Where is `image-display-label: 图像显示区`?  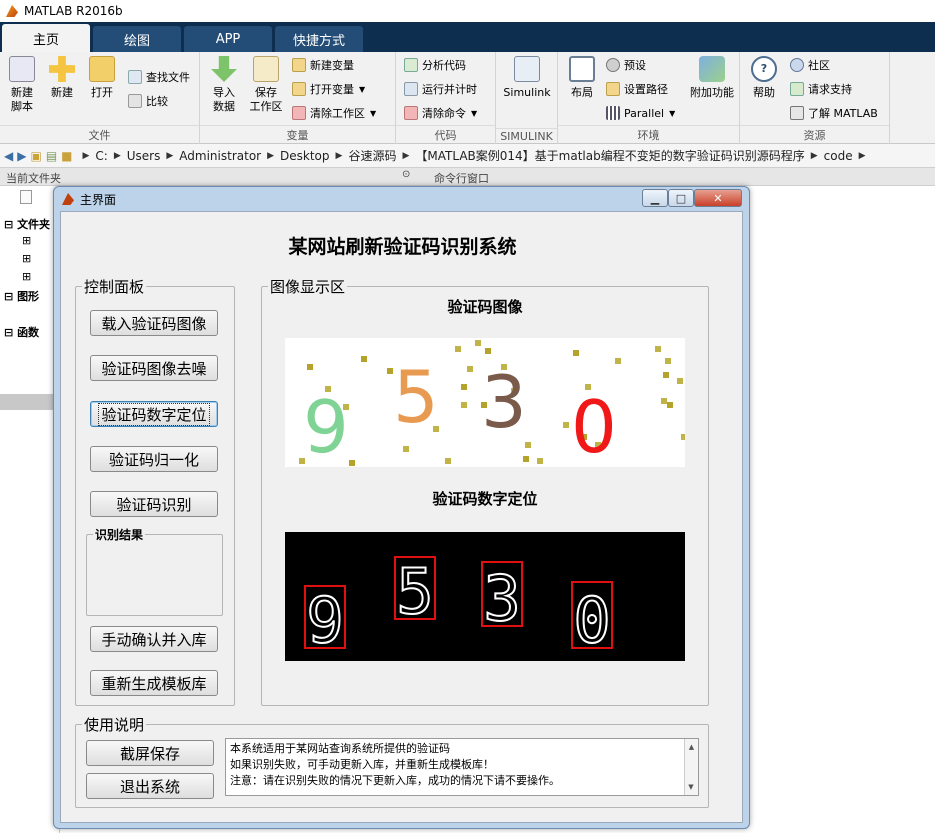
image-display-label: 图像显示区 is located at coordinates (308, 286).